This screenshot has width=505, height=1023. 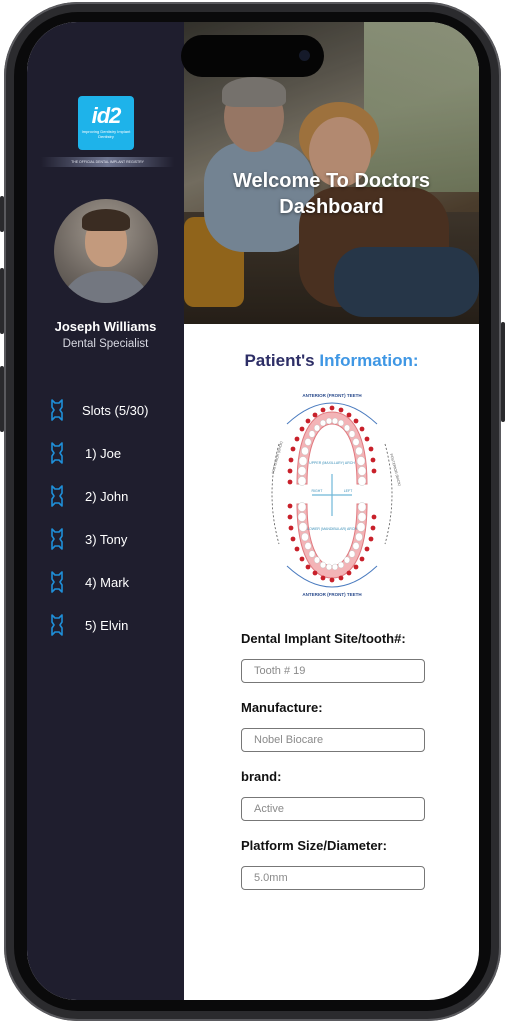 What do you see at coordinates (277, 457) in the screenshot?
I see `chart-posterior-left: POSTERIOR (BACK)` at bounding box center [277, 457].